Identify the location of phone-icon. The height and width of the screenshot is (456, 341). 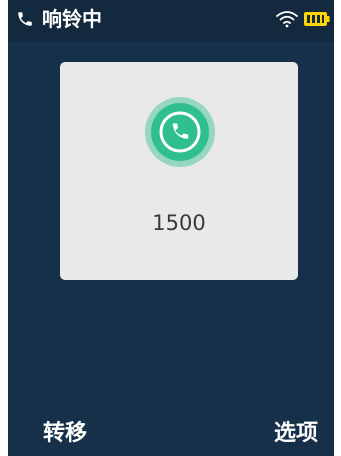
(25, 19).